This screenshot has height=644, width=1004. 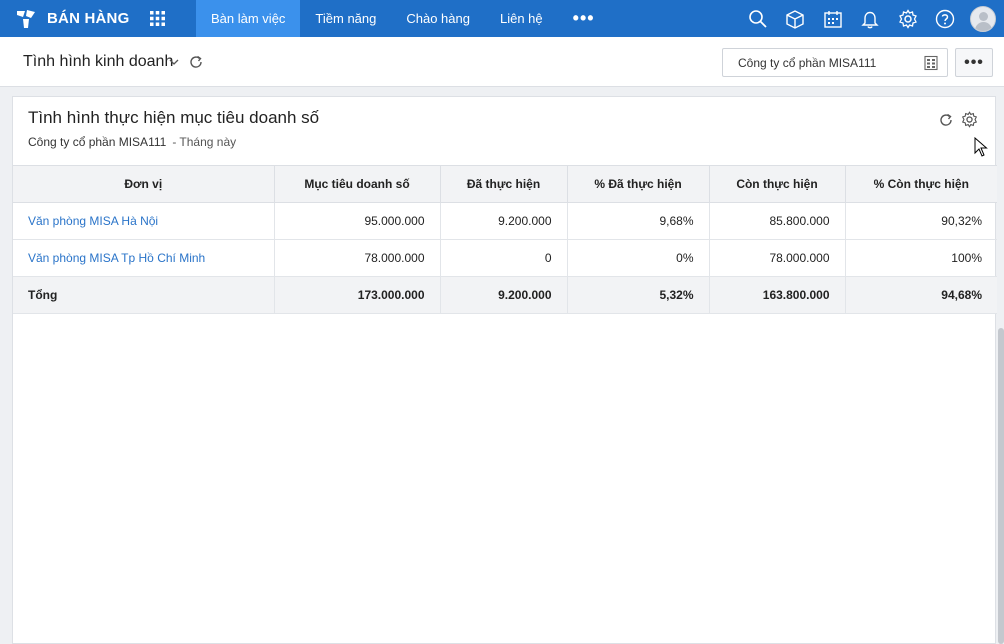 I want to click on settings-button, so click(x=908, y=18).